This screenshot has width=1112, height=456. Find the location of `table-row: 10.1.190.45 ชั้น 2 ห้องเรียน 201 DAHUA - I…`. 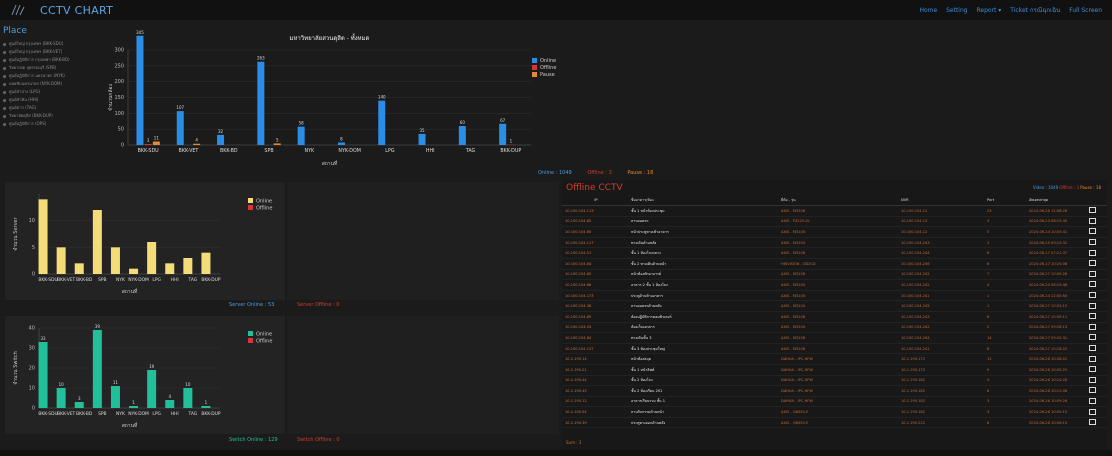

table-row: 10.1.190.45 ชั้น 2 ห้องเรียน 201 DAHUA - I… is located at coordinates (834, 391).